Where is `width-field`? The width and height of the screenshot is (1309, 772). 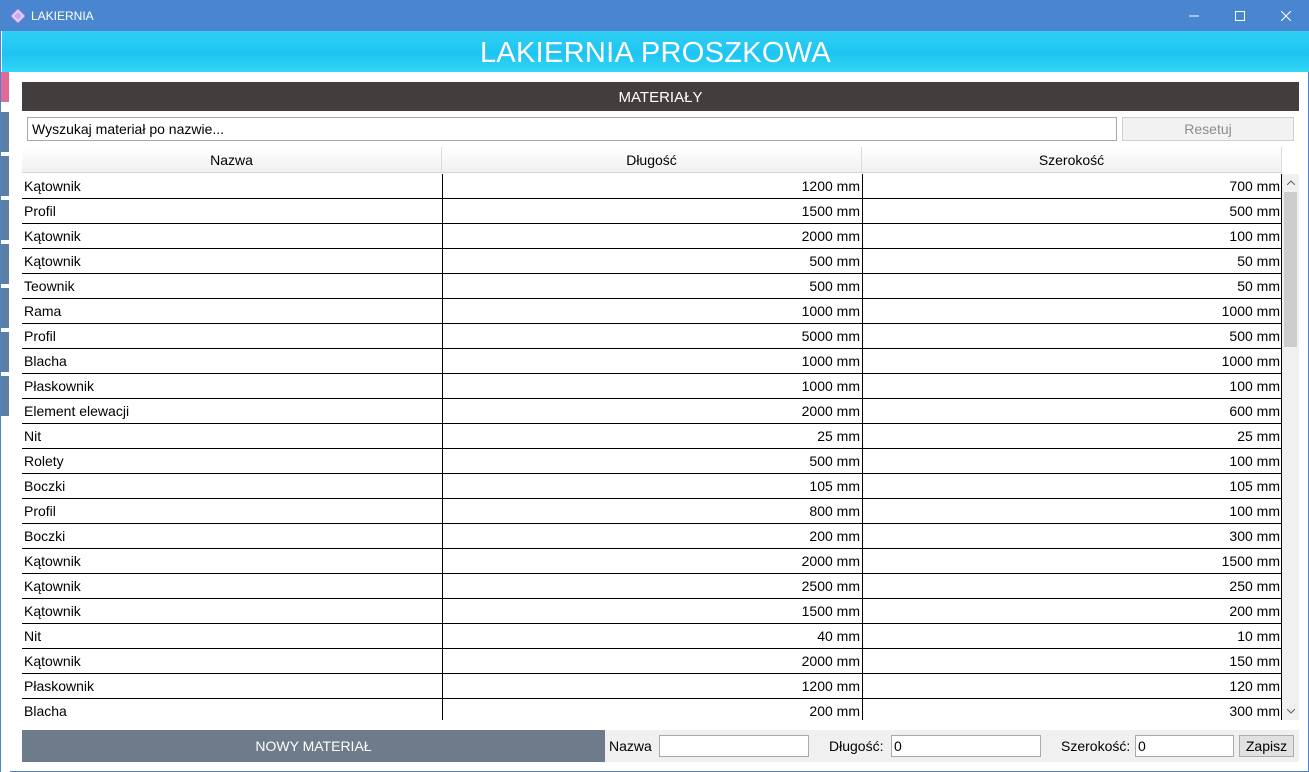
width-field is located at coordinates (1184, 746).